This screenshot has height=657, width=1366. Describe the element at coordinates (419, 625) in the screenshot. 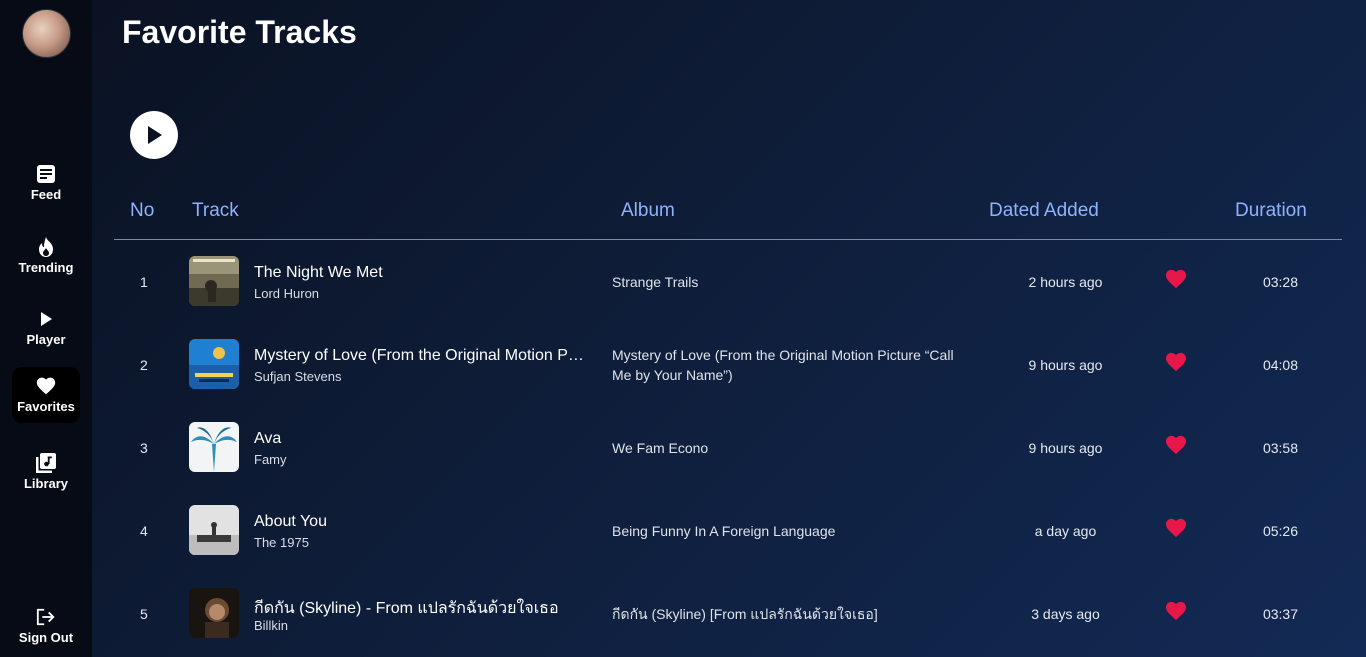

I see `track-artist: Billkin` at that location.